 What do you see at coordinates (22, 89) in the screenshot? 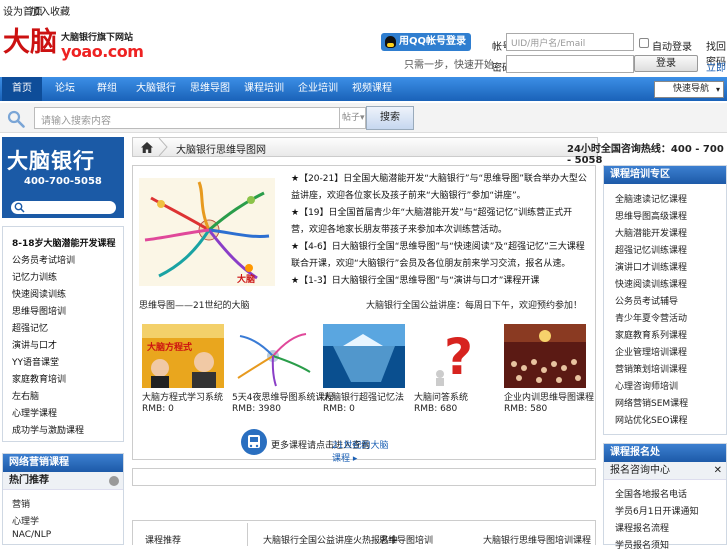
I see `nav-item-home: 首页` at bounding box center [22, 89].